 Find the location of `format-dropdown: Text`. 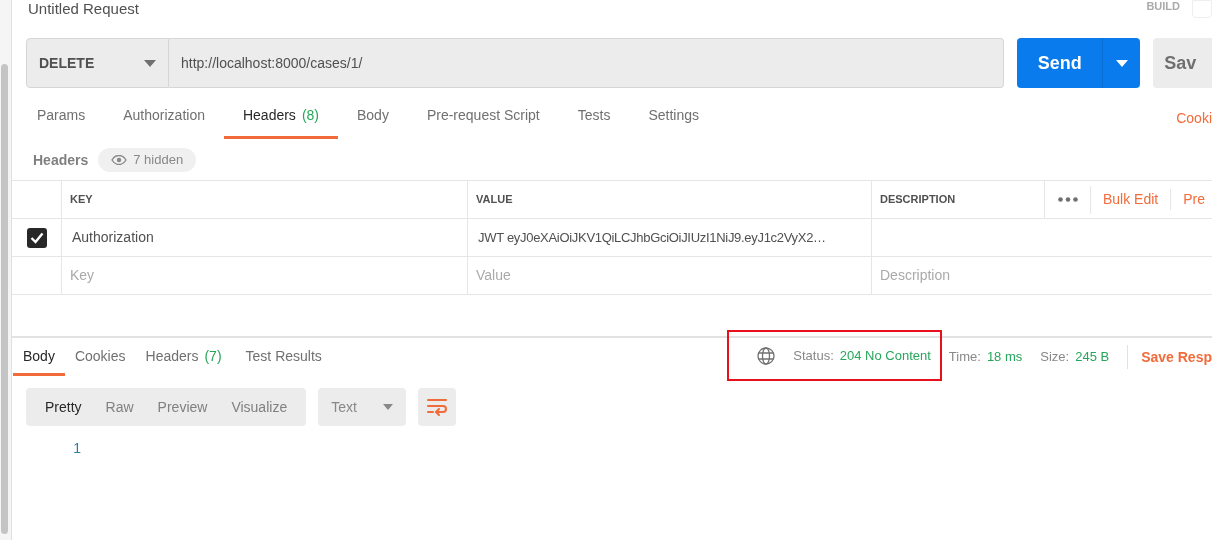

format-dropdown: Text is located at coordinates (362, 407).